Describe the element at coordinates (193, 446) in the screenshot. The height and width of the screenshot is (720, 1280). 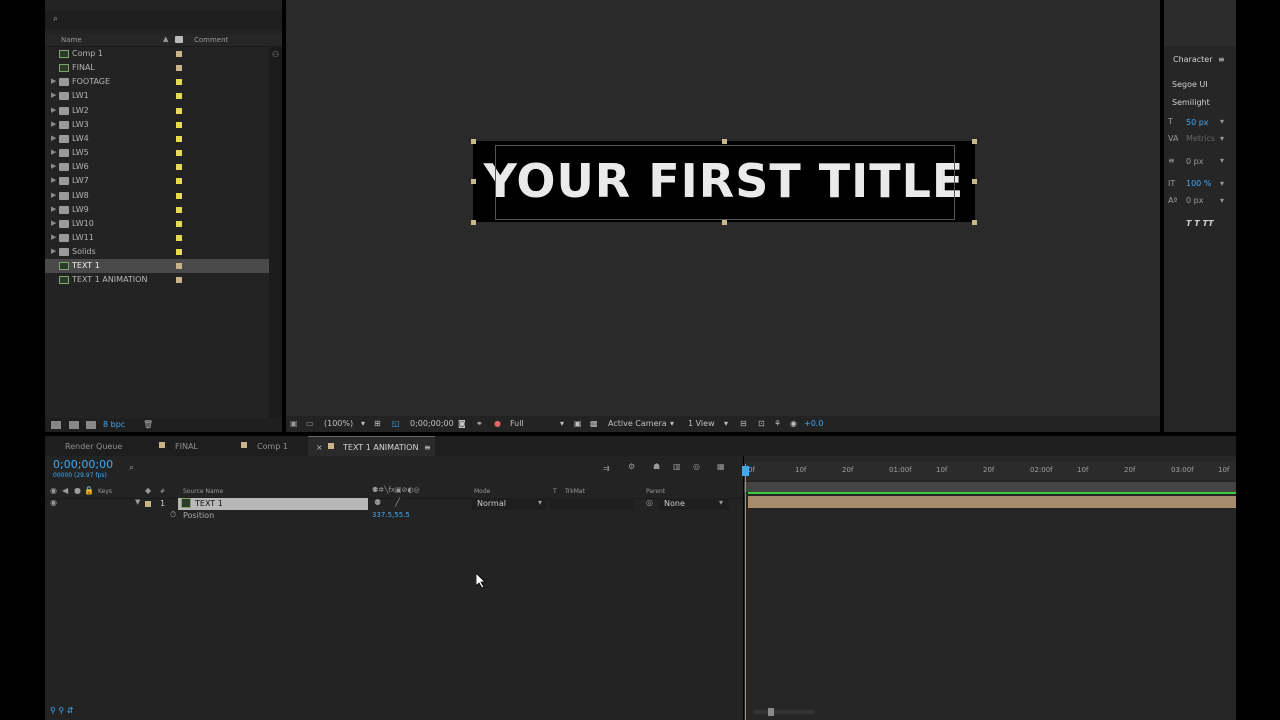
I see `tab-final: FINAL` at that location.